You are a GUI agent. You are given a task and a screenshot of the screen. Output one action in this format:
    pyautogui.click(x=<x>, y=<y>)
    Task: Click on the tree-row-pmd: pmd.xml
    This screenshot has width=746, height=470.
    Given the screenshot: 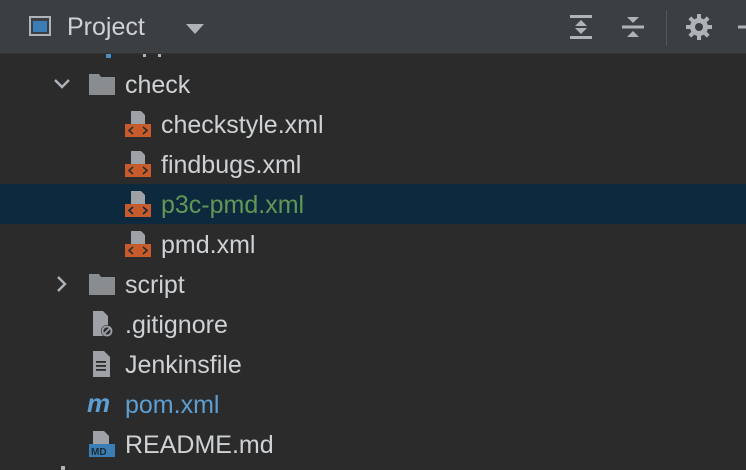 What is the action you would take?
    pyautogui.click(x=373, y=244)
    